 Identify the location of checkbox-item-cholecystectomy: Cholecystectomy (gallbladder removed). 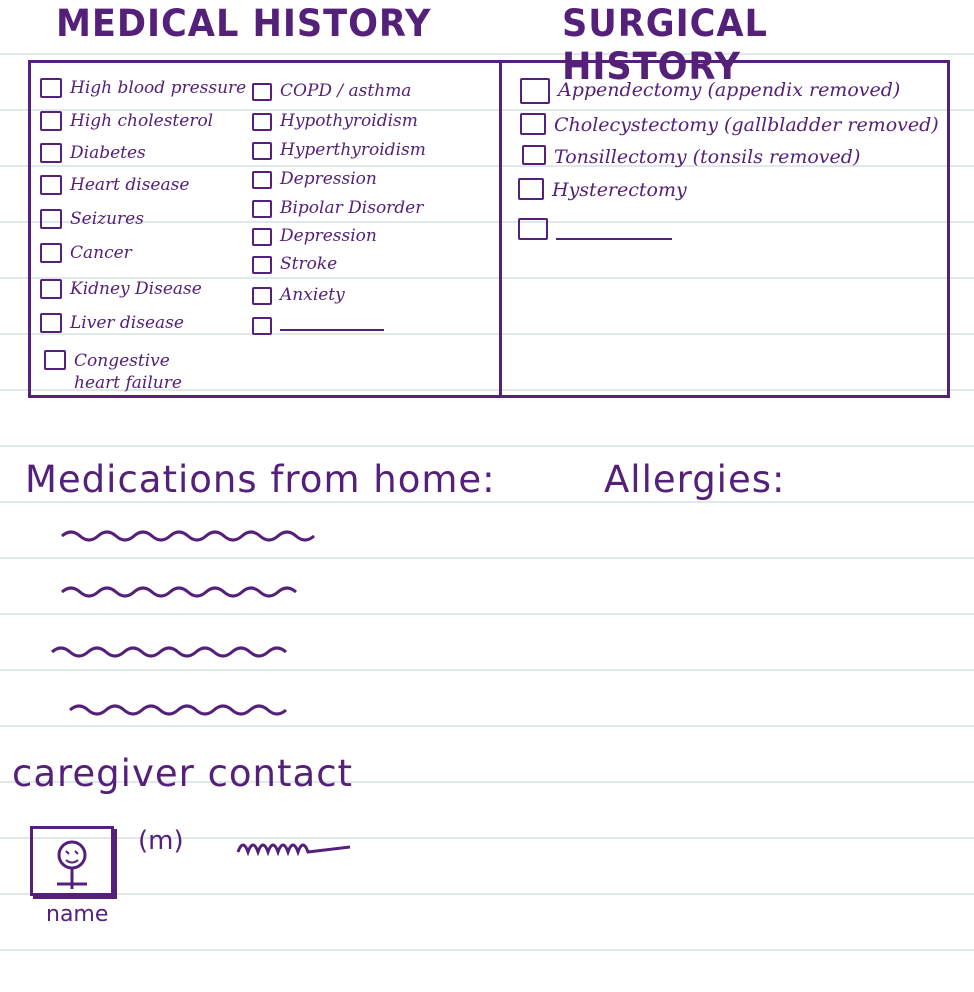
(729, 125).